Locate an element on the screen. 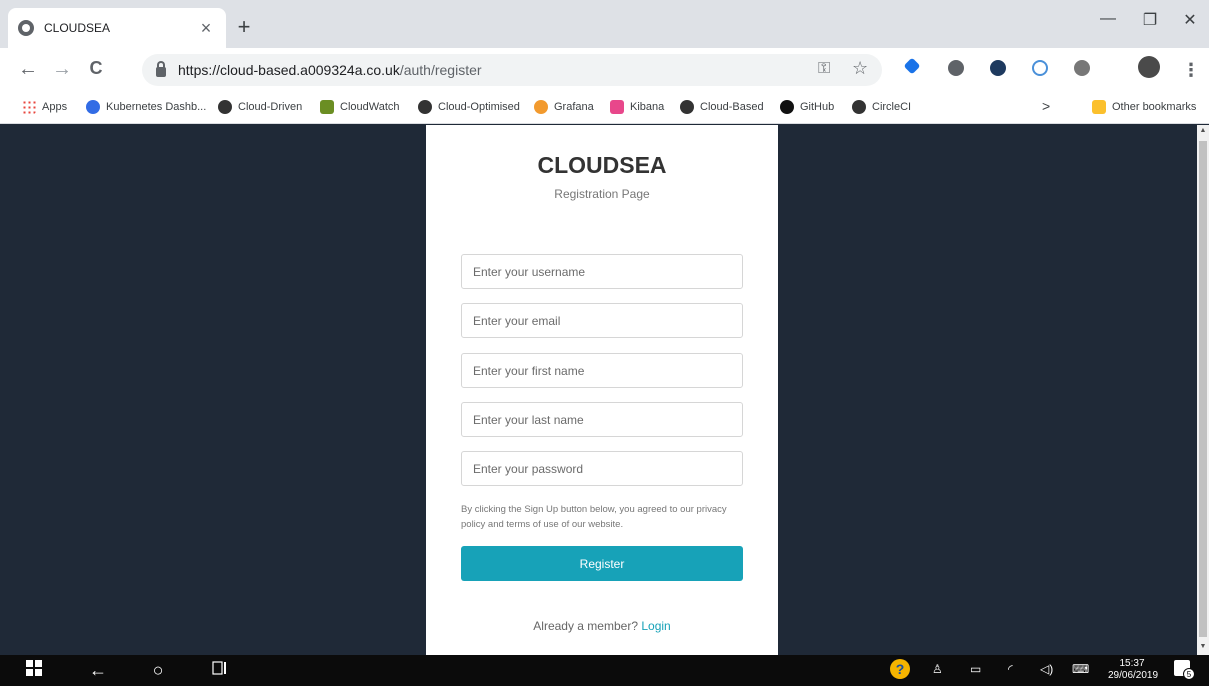 This screenshot has width=1209, height=686. notification-count: 5 is located at coordinates (1189, 674).